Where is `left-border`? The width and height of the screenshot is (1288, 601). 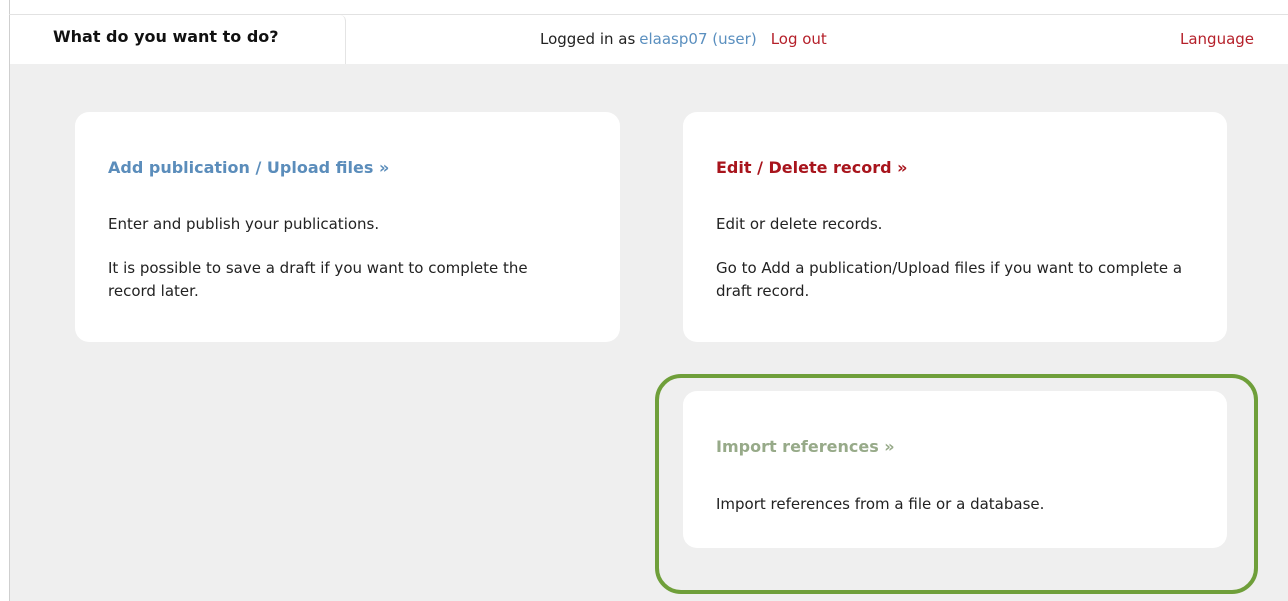 left-border is located at coordinates (9, 300).